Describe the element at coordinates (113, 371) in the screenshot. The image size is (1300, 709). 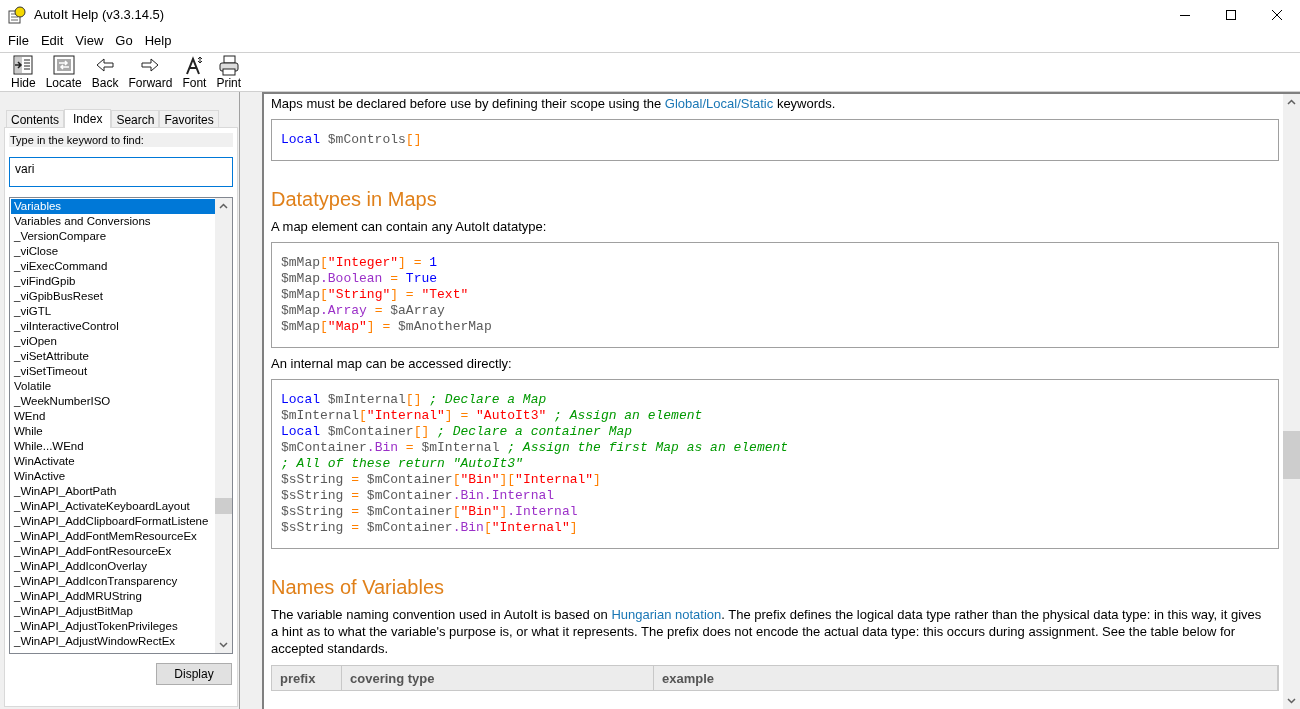
I see `list-item: _viSetTimeout` at that location.